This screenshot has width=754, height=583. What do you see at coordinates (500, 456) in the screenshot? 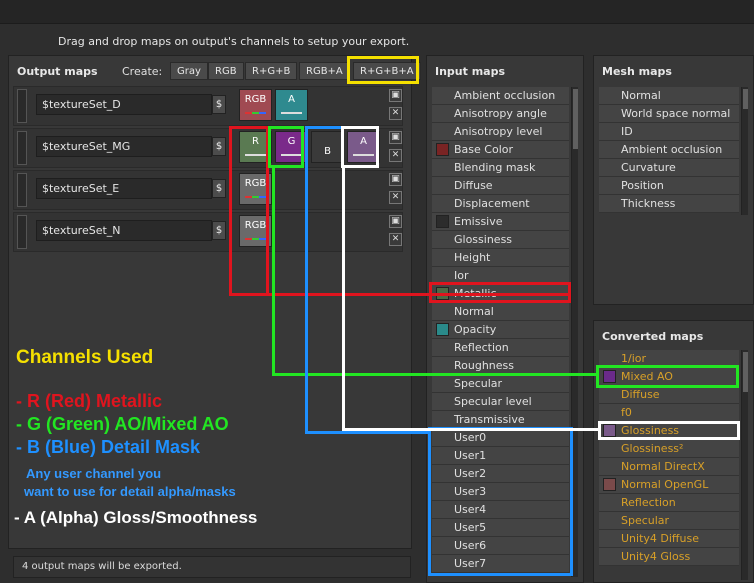
I see `input-map-item-user1: User1` at bounding box center [500, 456].